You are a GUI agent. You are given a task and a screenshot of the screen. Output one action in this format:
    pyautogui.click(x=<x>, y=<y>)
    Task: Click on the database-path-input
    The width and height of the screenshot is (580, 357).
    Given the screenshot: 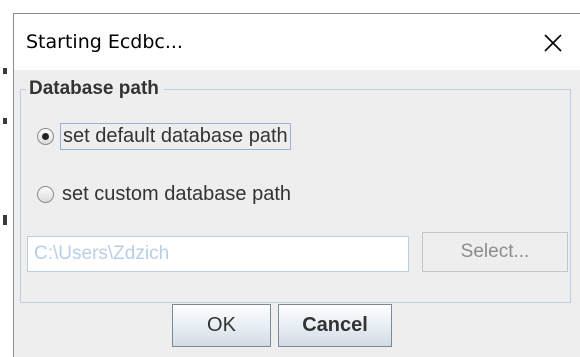 What is the action you would take?
    pyautogui.click(x=218, y=254)
    